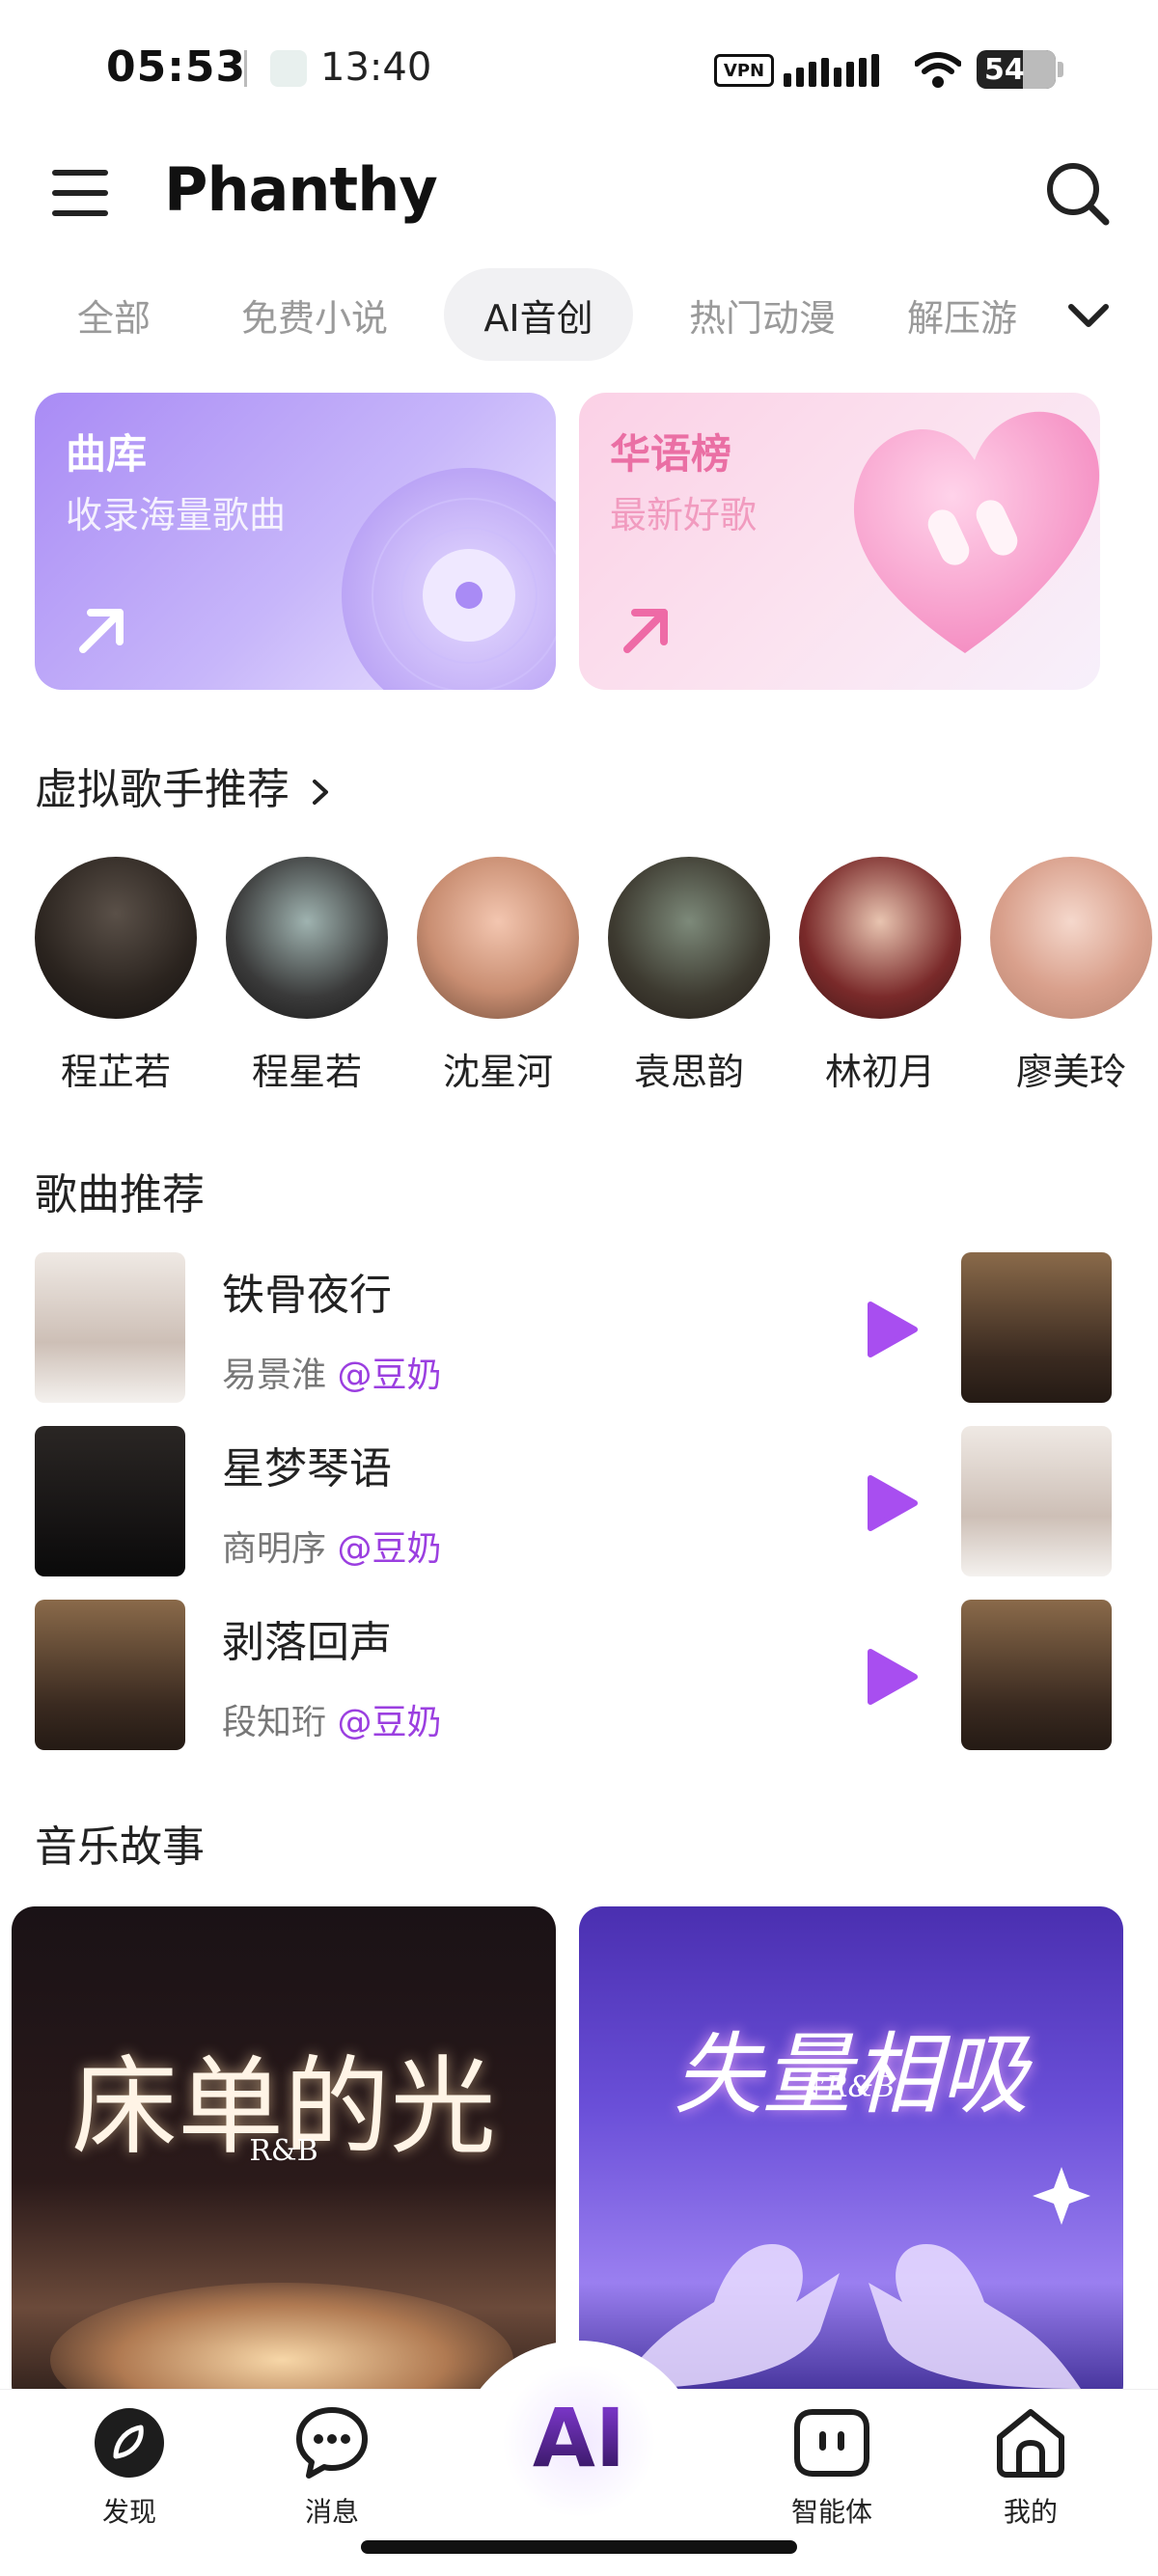  I want to click on status-secondary-time: 13:40, so click(376, 67).